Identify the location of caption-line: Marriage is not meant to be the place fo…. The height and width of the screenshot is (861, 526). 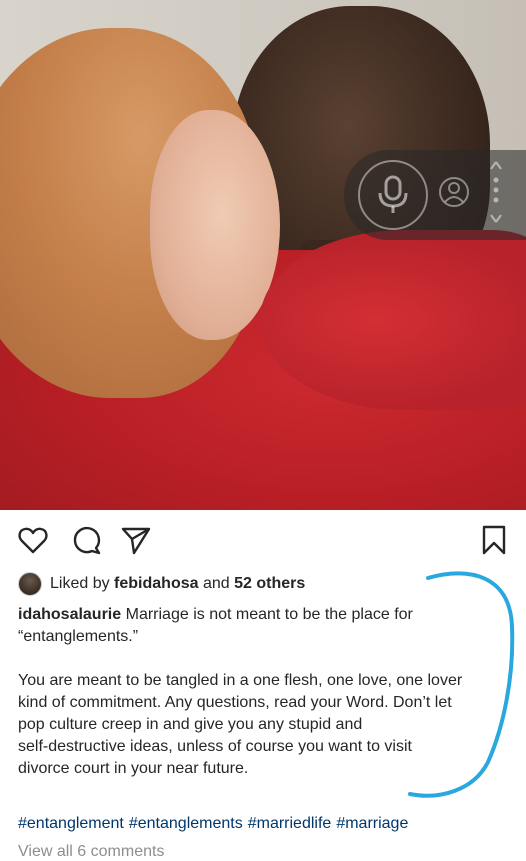
(269, 614).